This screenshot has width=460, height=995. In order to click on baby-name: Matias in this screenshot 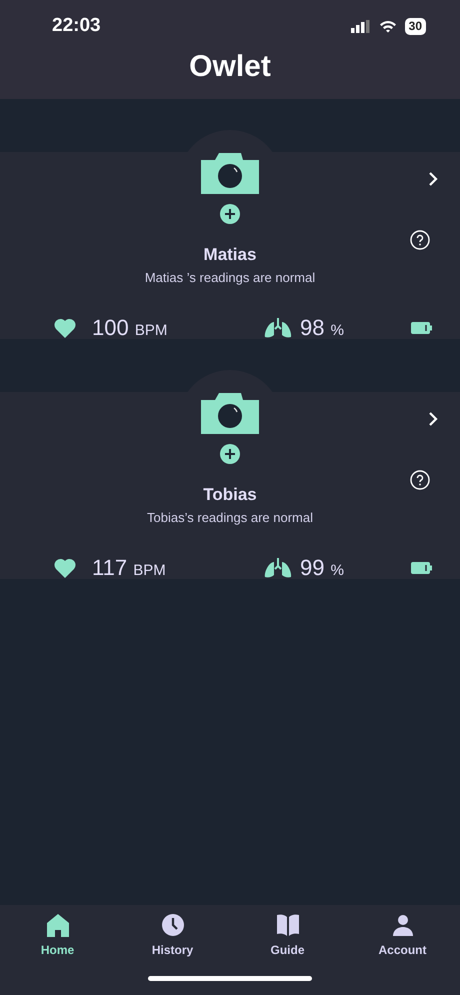, I will do `click(230, 255)`.